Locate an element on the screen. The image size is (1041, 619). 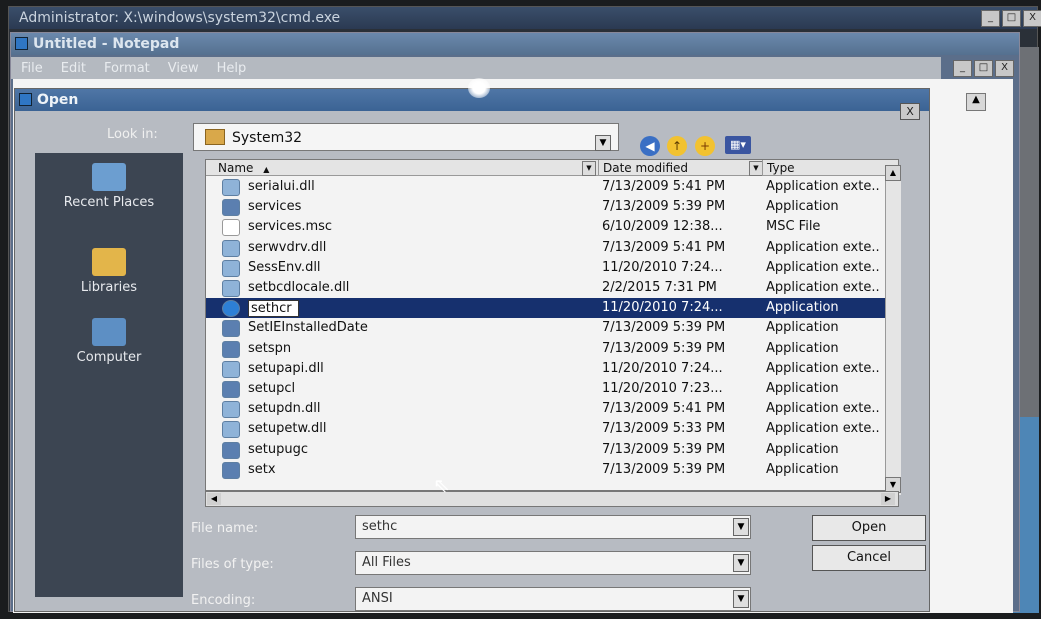
new-folder-button: + is located at coordinates (705, 146).